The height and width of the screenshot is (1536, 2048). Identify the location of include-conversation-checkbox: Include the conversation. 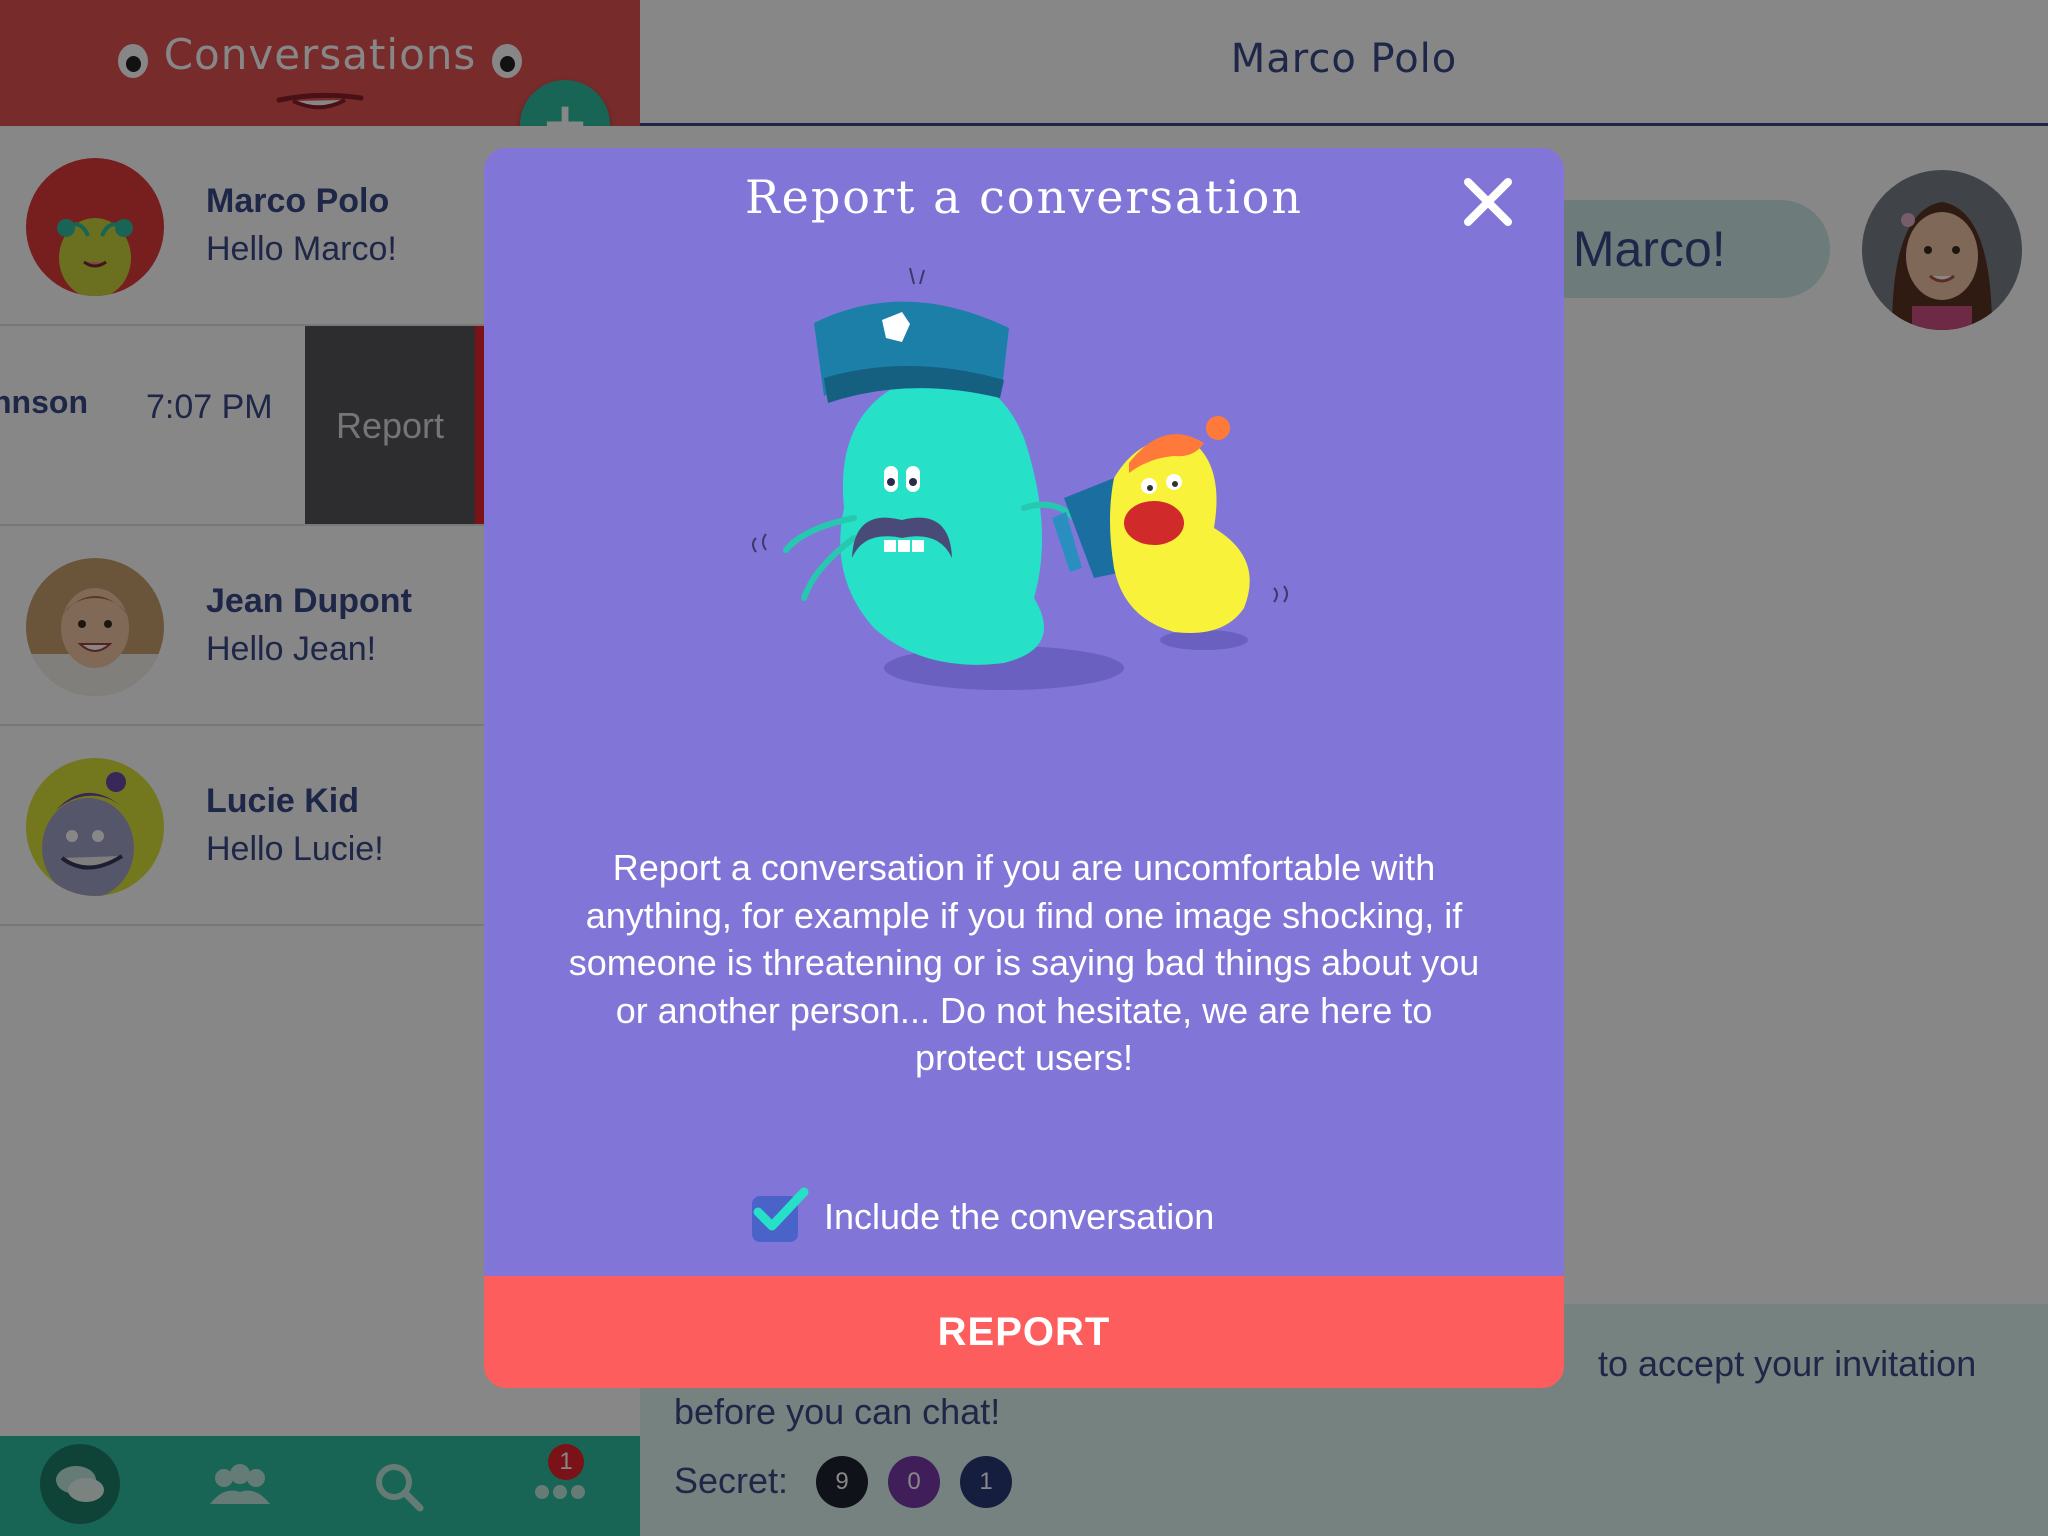
(1032, 1219).